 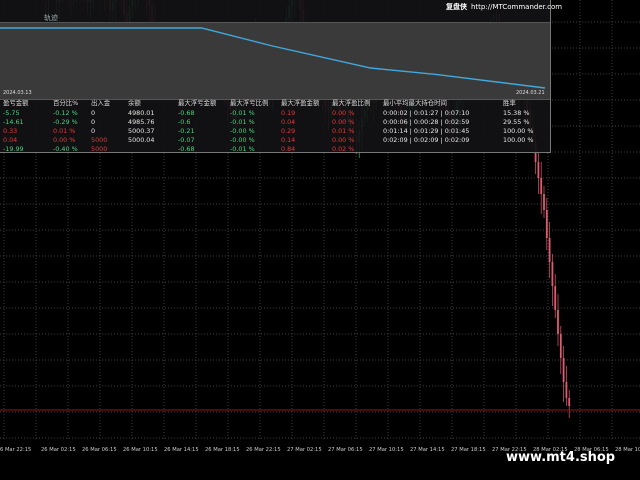 I want to click on curve-date-start: 2024.03.13, so click(x=17, y=93).